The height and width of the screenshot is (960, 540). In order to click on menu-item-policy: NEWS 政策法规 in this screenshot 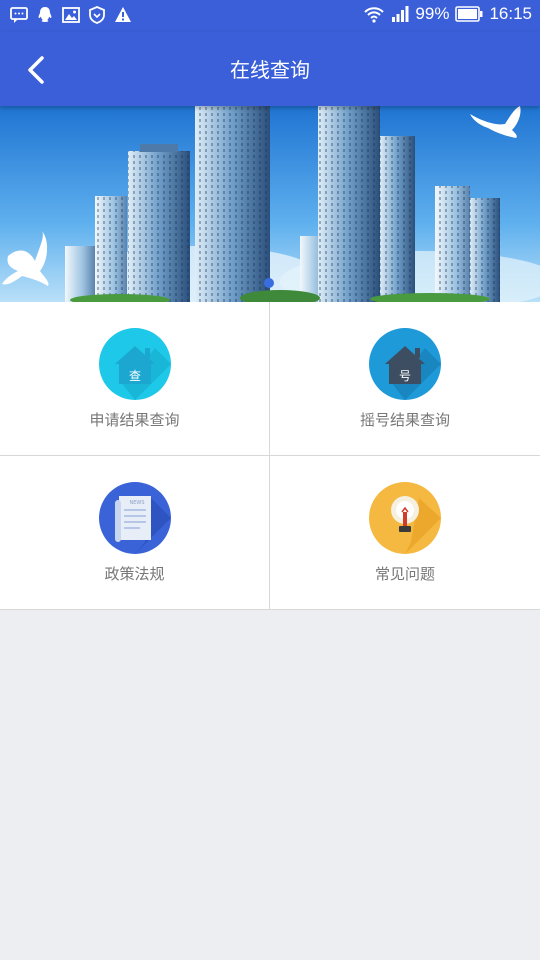, I will do `click(135, 533)`.